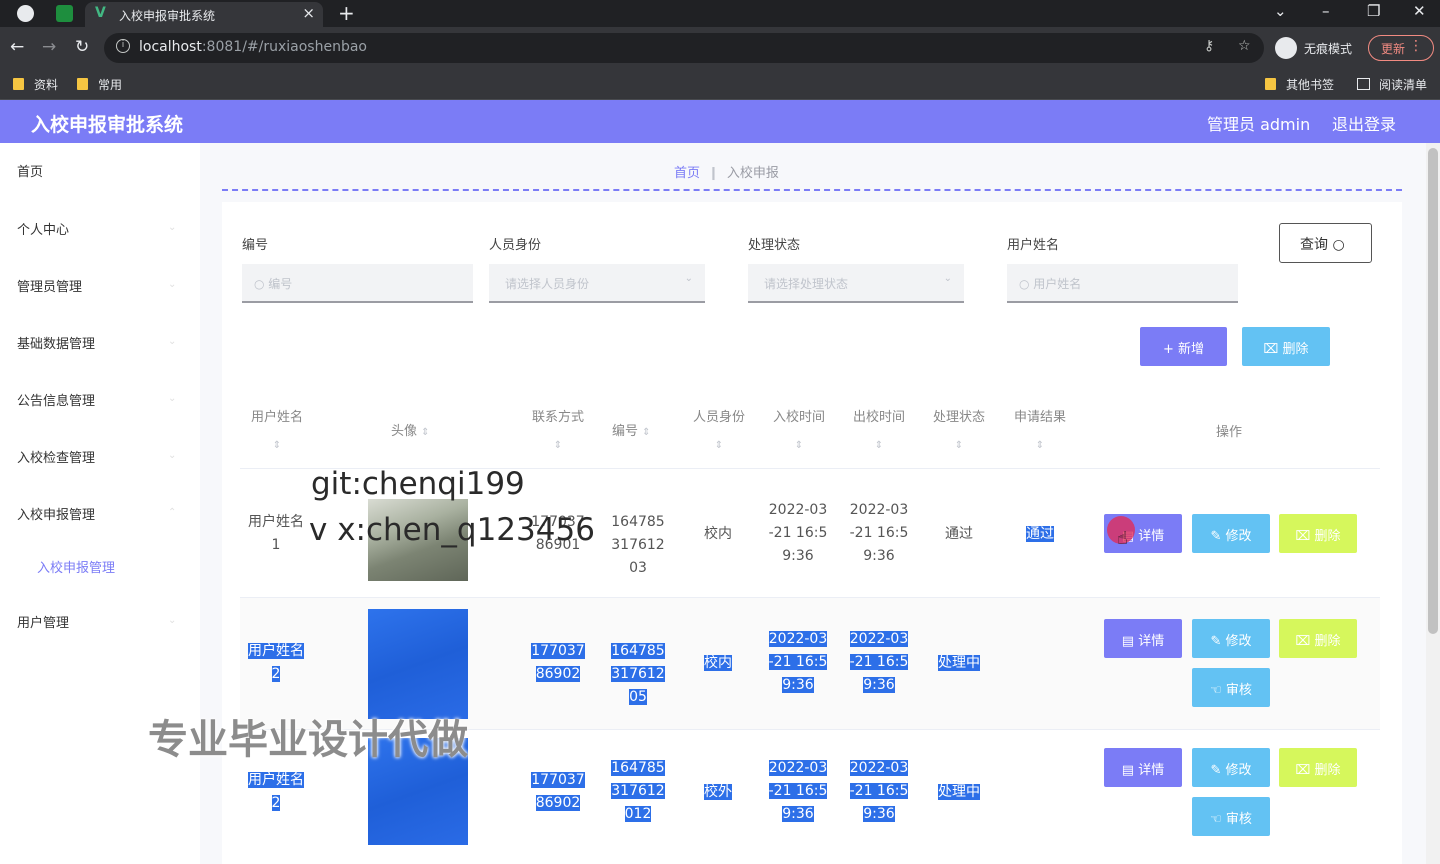  Describe the element at coordinates (687, 173) in the screenshot. I see `breadcrumb-home: 首页` at that location.